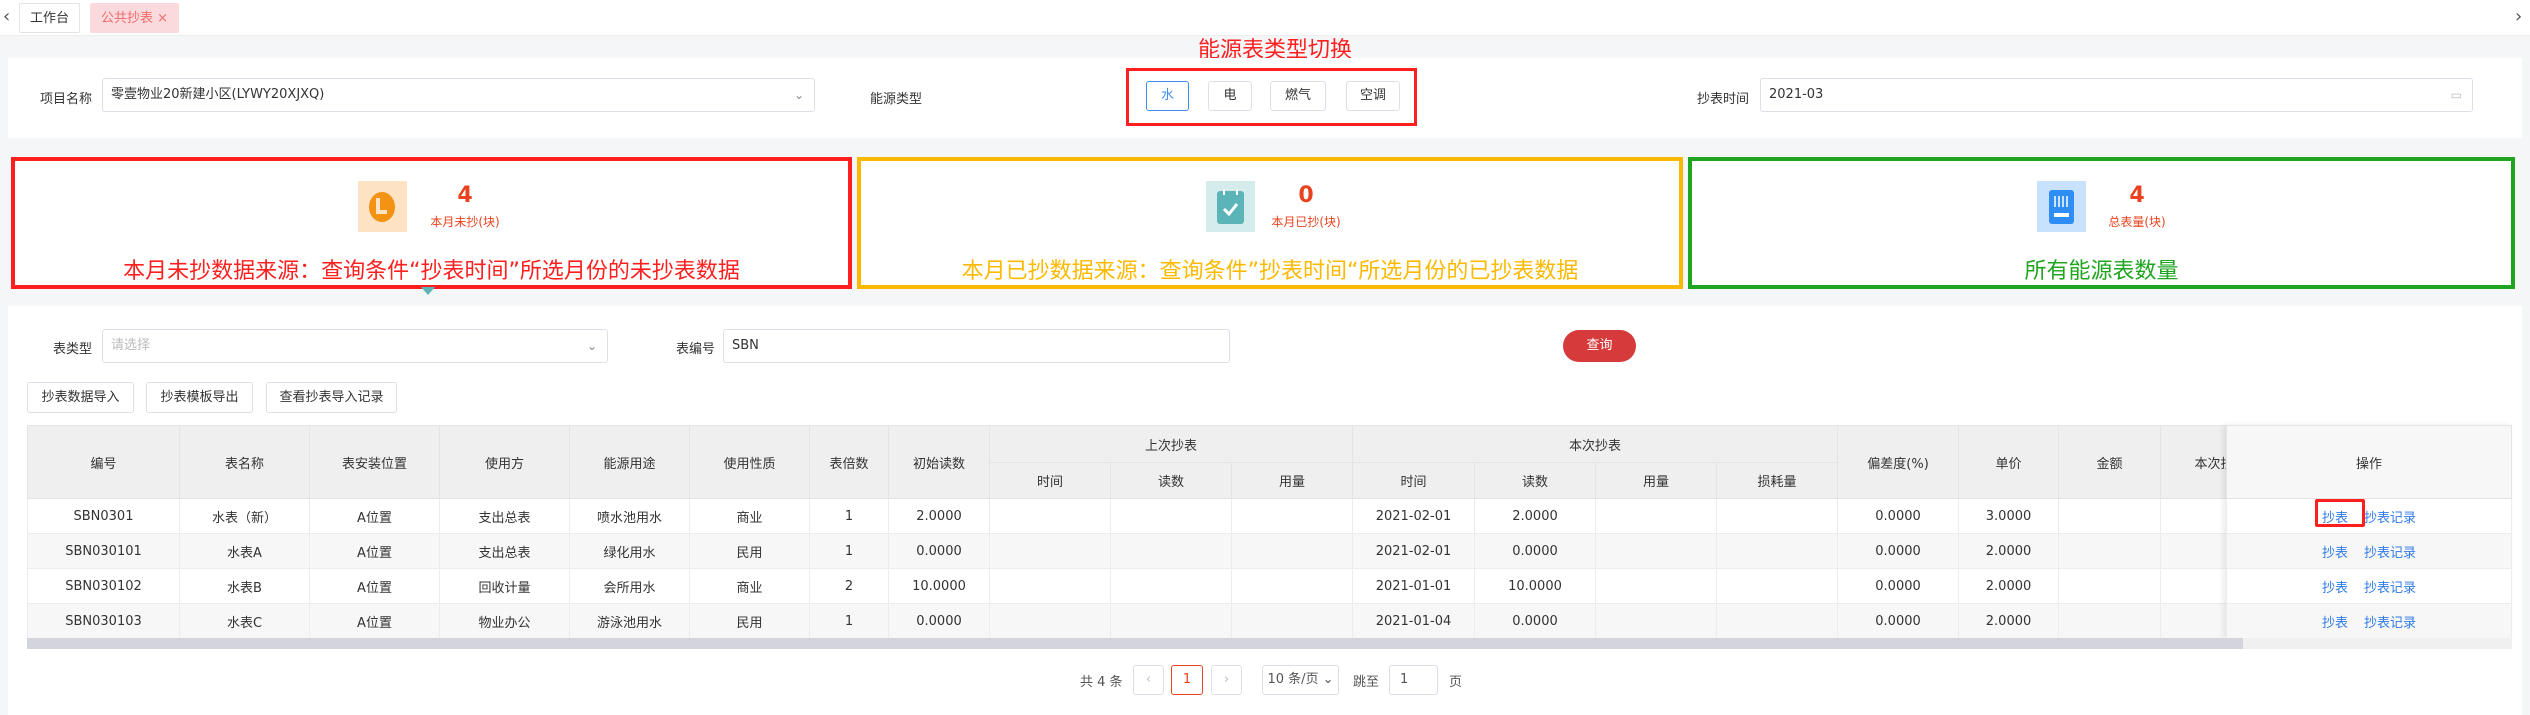  Describe the element at coordinates (458, 95) in the screenshot. I see `project-select: 零壹物业20新建小区(LYWY20XJXQ) ⌄` at that location.